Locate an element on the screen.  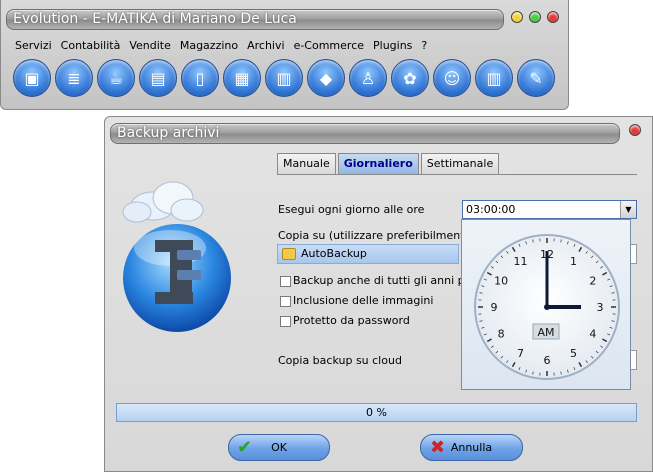
shapes-icon: ◆ is located at coordinates (326, 78).